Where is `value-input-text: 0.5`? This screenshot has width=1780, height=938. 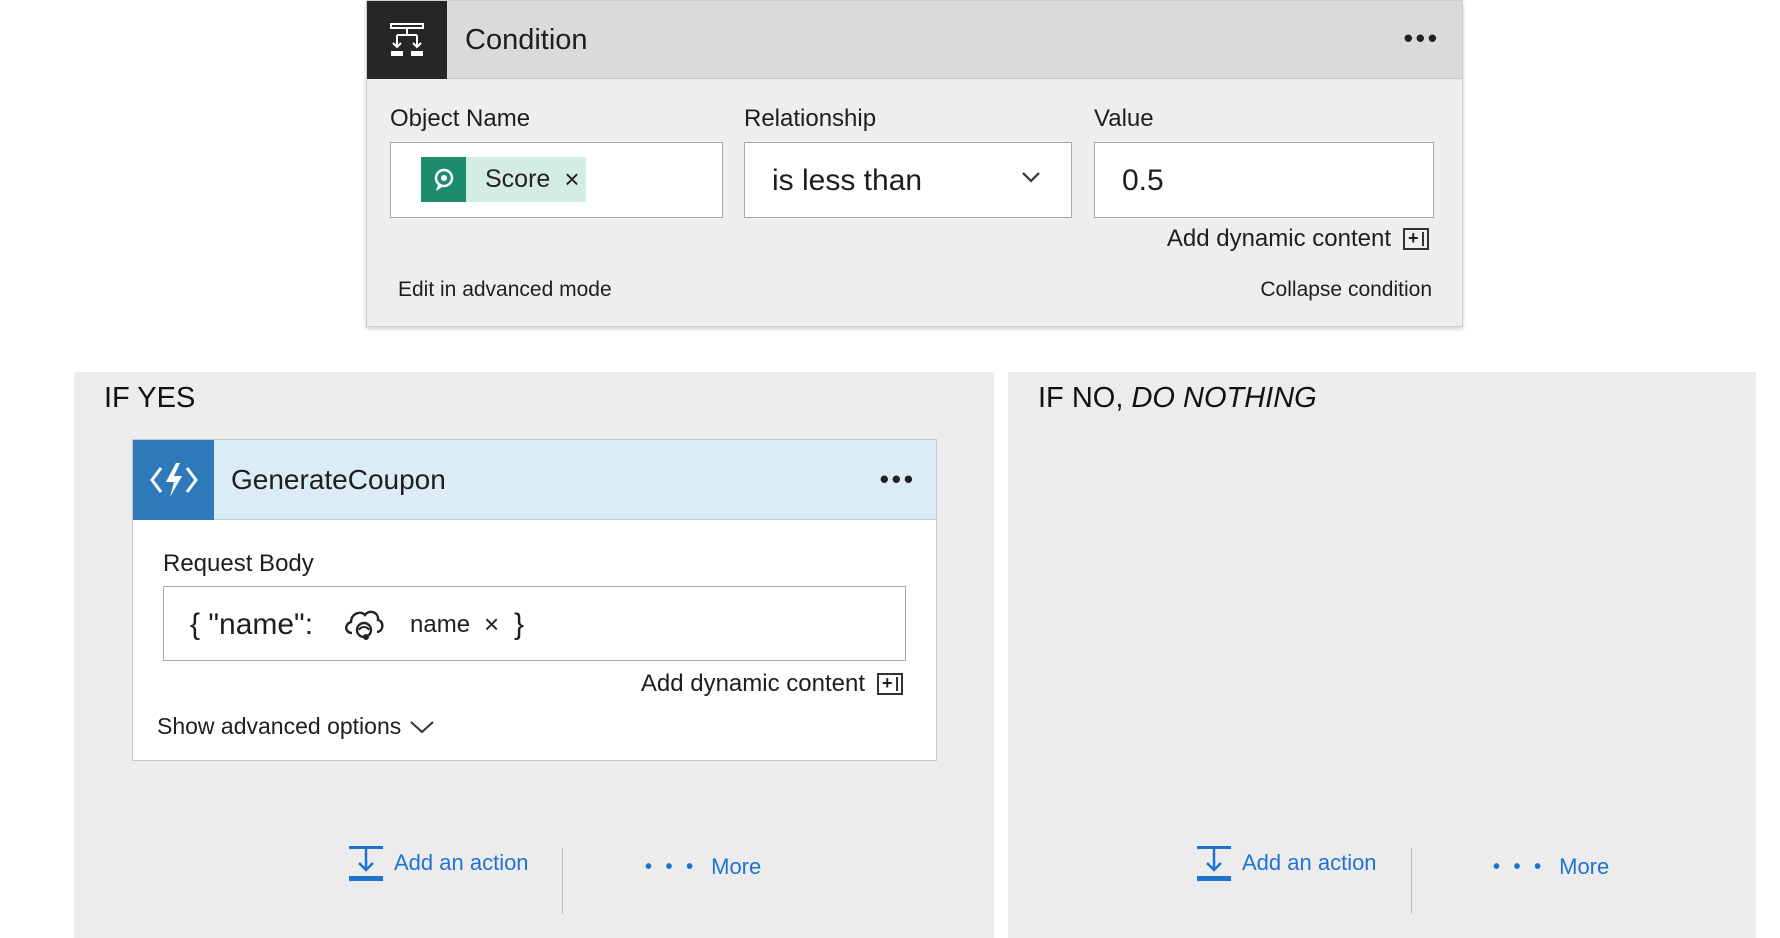
value-input-text: 0.5 is located at coordinates (1143, 180).